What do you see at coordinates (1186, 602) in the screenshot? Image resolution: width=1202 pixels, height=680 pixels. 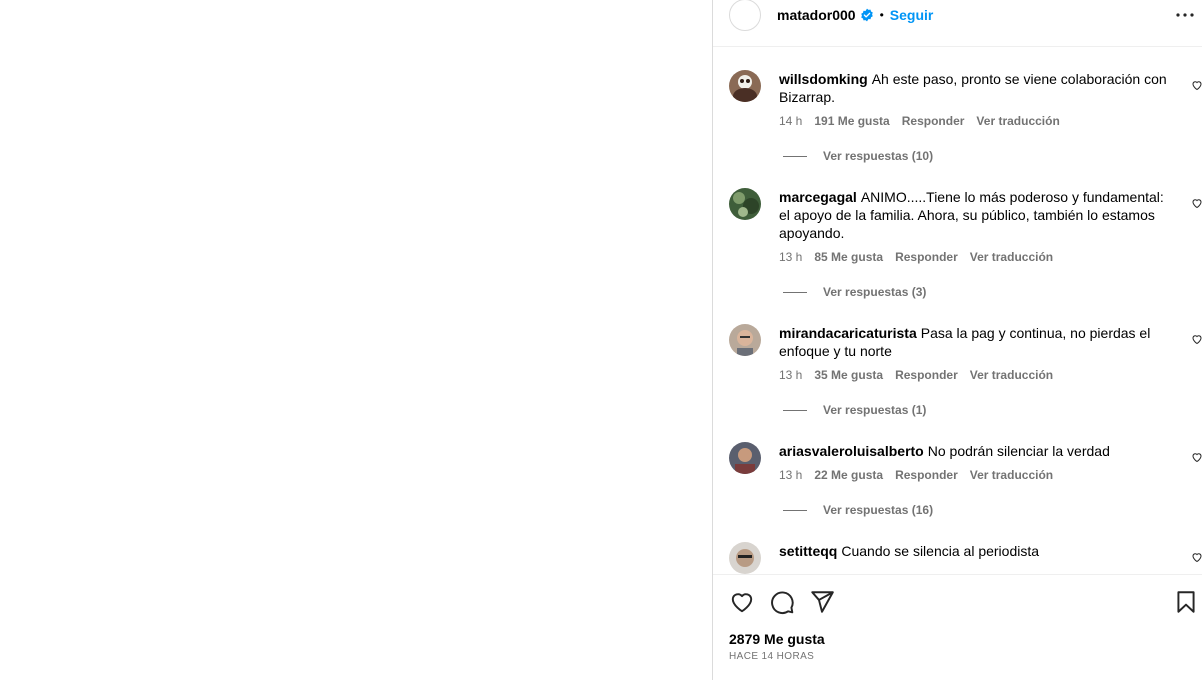 I see `bookmark-icon` at bounding box center [1186, 602].